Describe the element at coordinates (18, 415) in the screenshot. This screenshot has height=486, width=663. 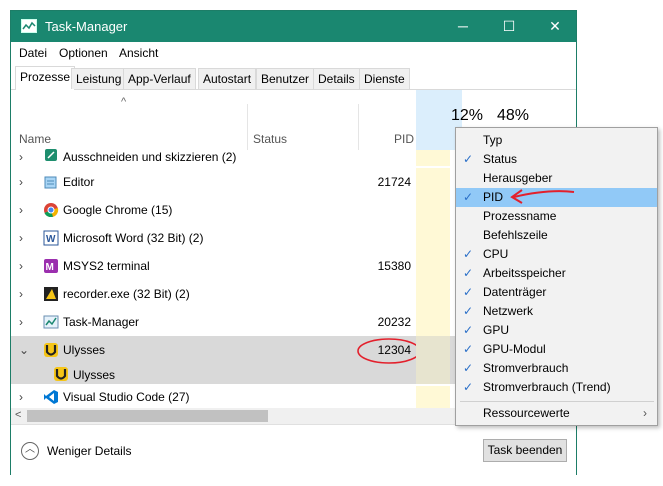
I see `scroll-left-icon: <` at that location.